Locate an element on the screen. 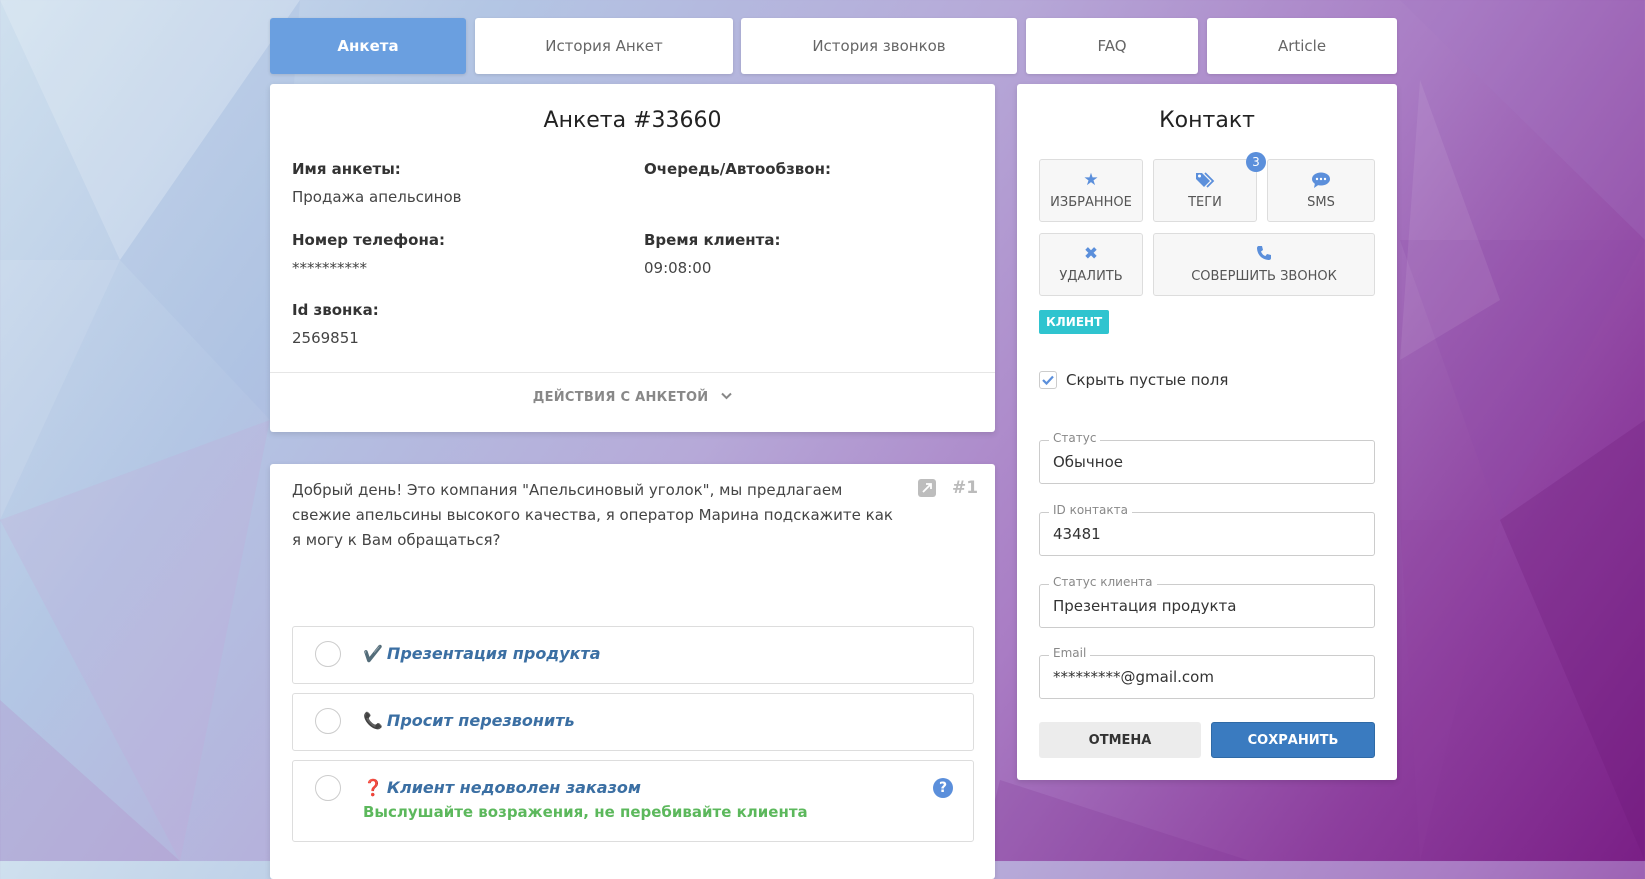 The width and height of the screenshot is (1645, 879). anketa-name-value: Продажа апельсинов is located at coordinates (377, 197).